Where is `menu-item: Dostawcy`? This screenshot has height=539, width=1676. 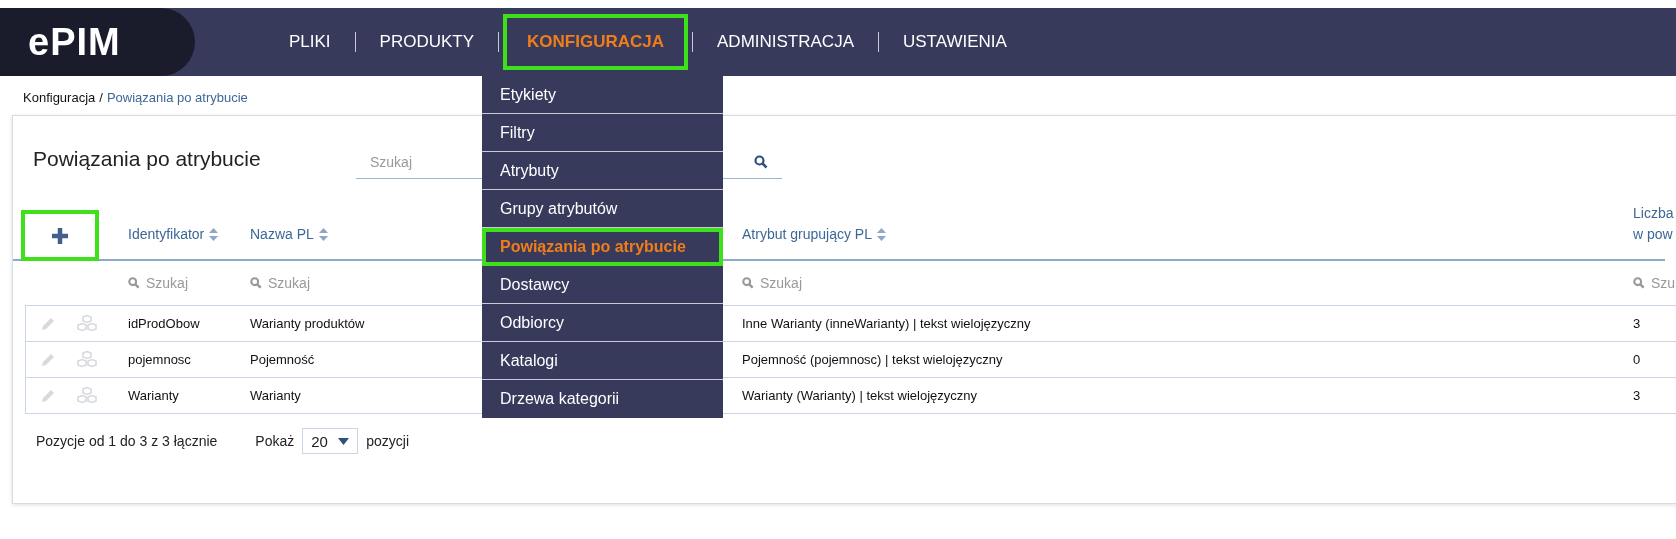 menu-item: Dostawcy is located at coordinates (602, 285).